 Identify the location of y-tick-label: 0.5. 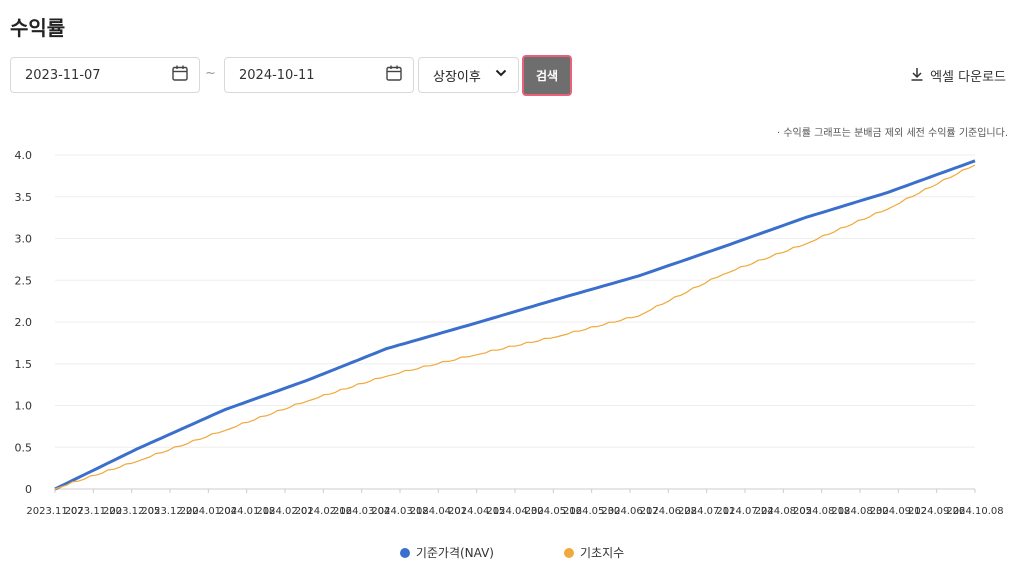
(24, 447).